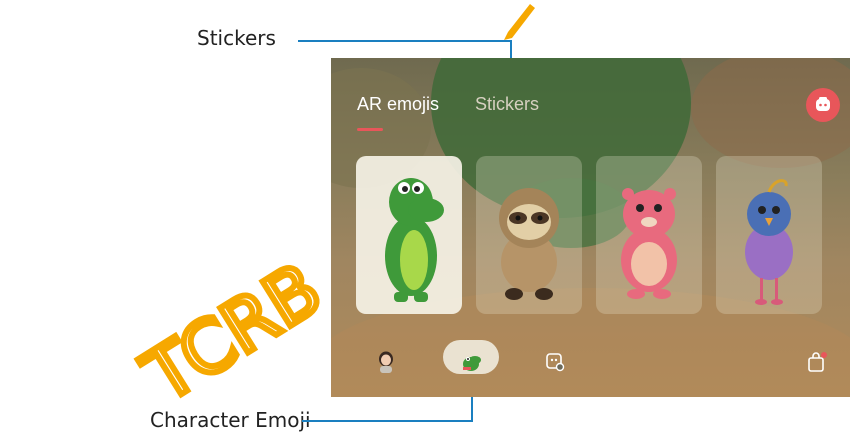 This screenshot has height=439, width=850. Describe the element at coordinates (370, 129) in the screenshot. I see `tab-active-indicator` at that location.